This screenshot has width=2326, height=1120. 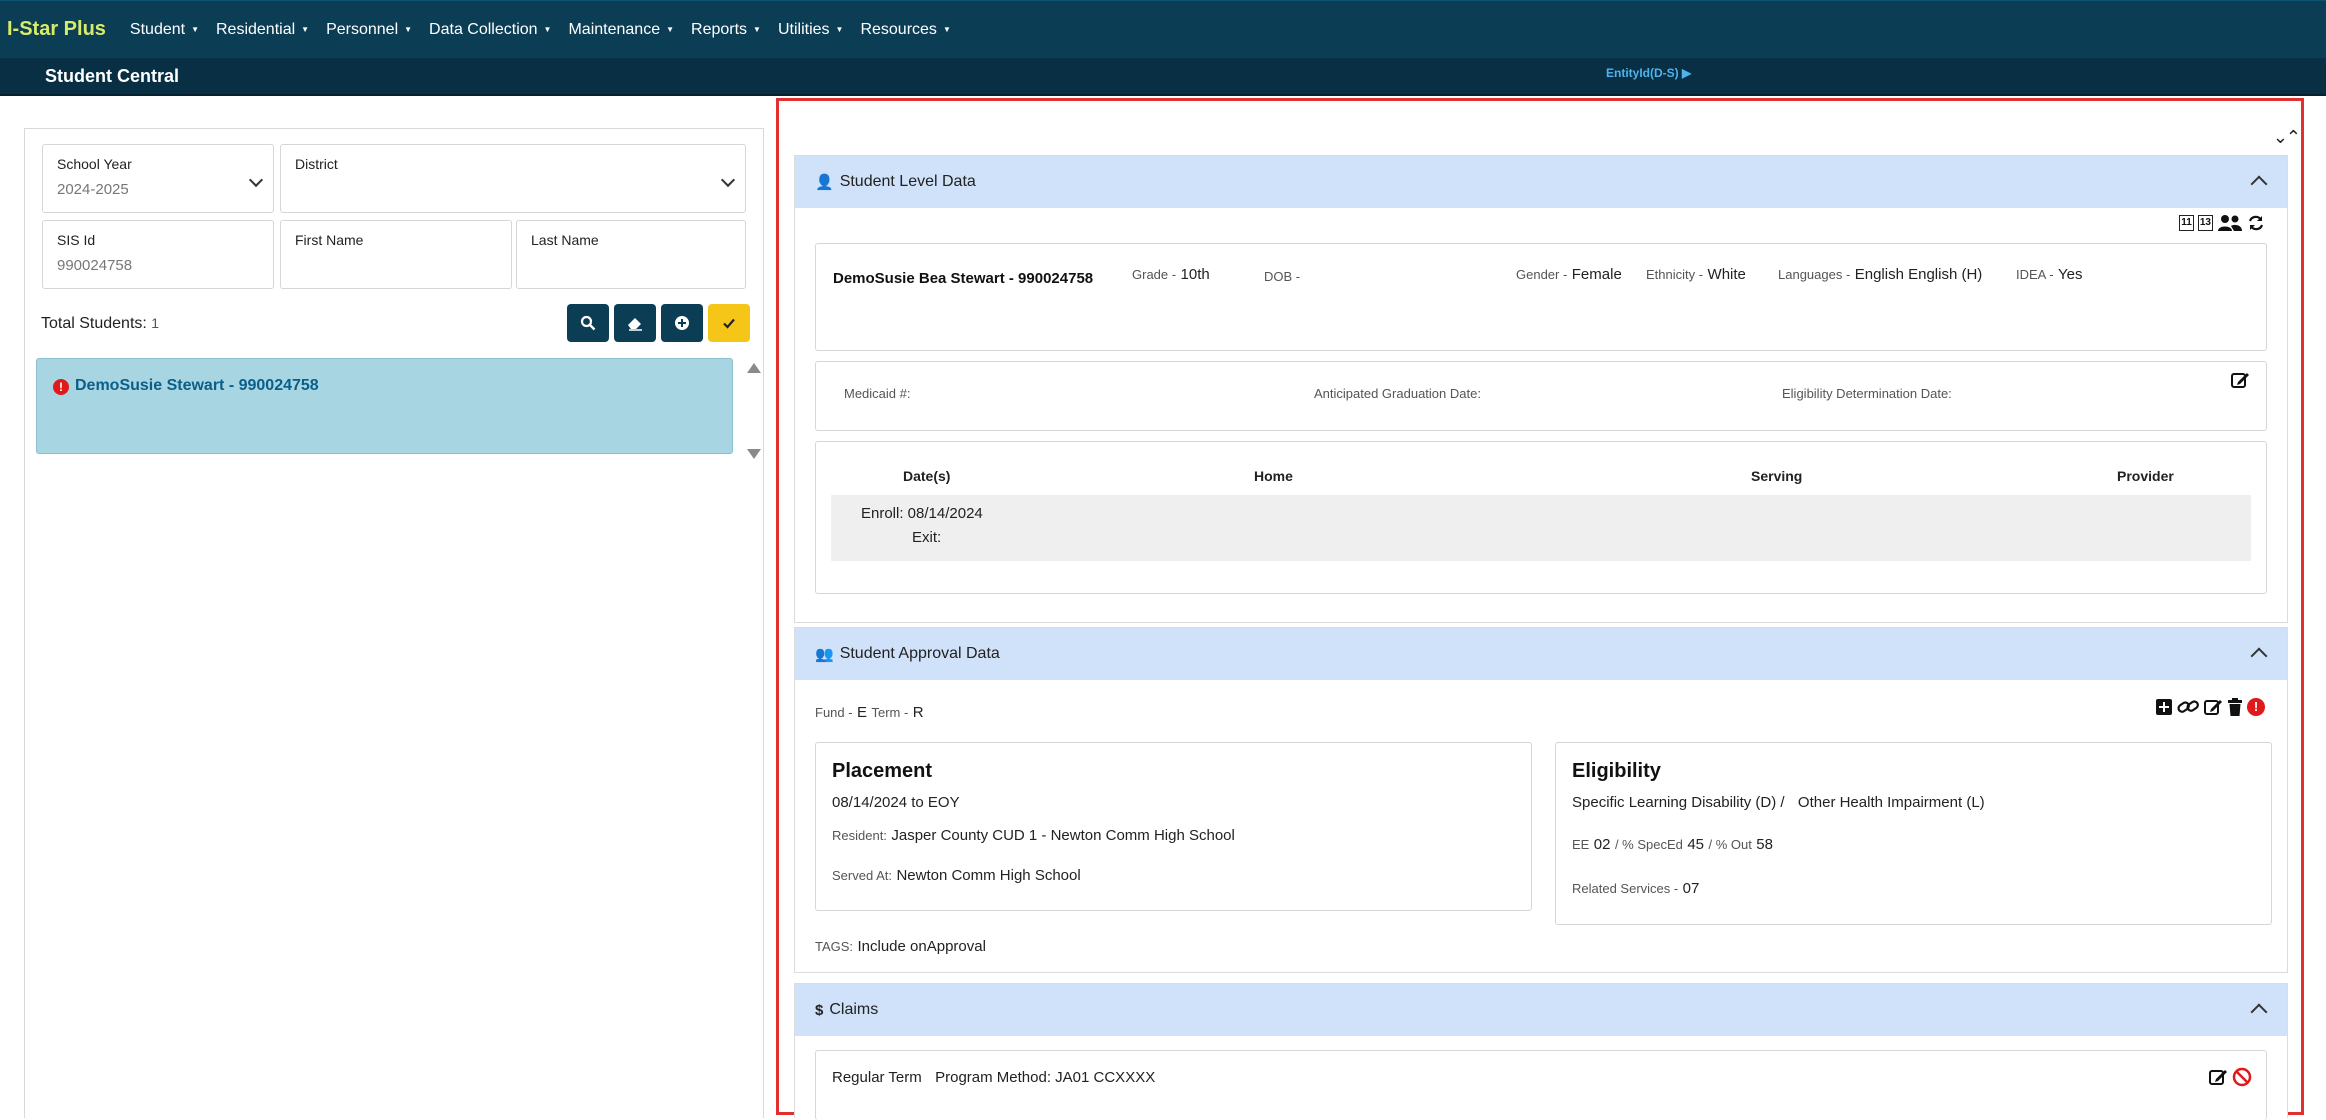 I want to click on district-select: District, so click(x=513, y=178).